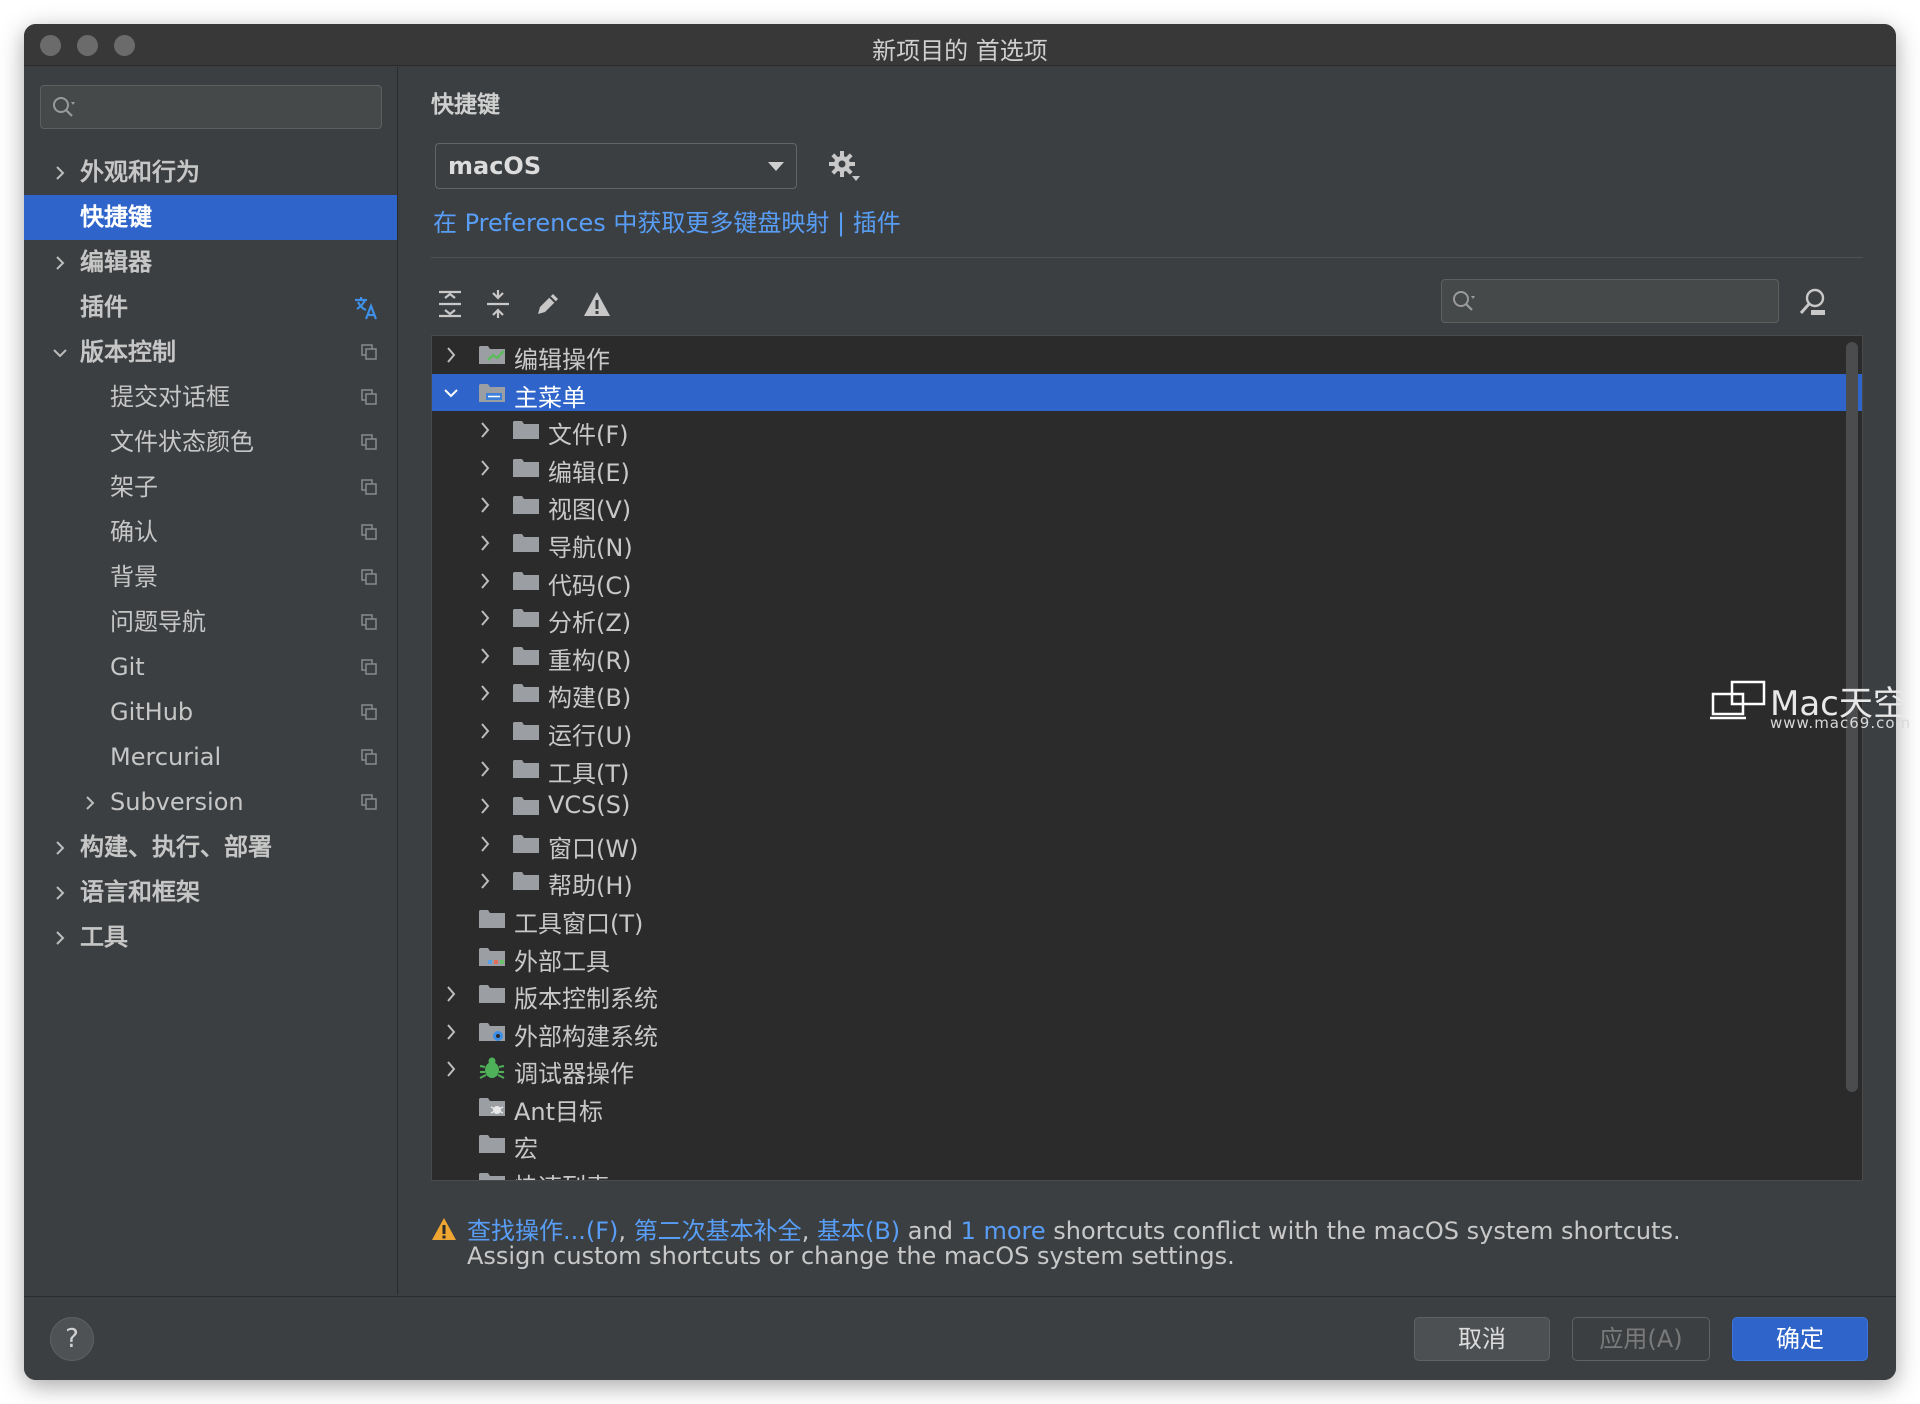 This screenshot has height=1404, width=1920. What do you see at coordinates (1147, 656) in the screenshot?
I see `tree-row: 重构(R)` at bounding box center [1147, 656].